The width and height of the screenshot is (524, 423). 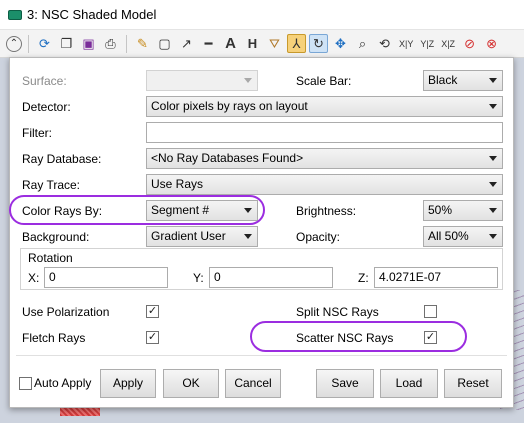 I want to click on fletch-rays-label: Fletch Rays, so click(x=54, y=338).